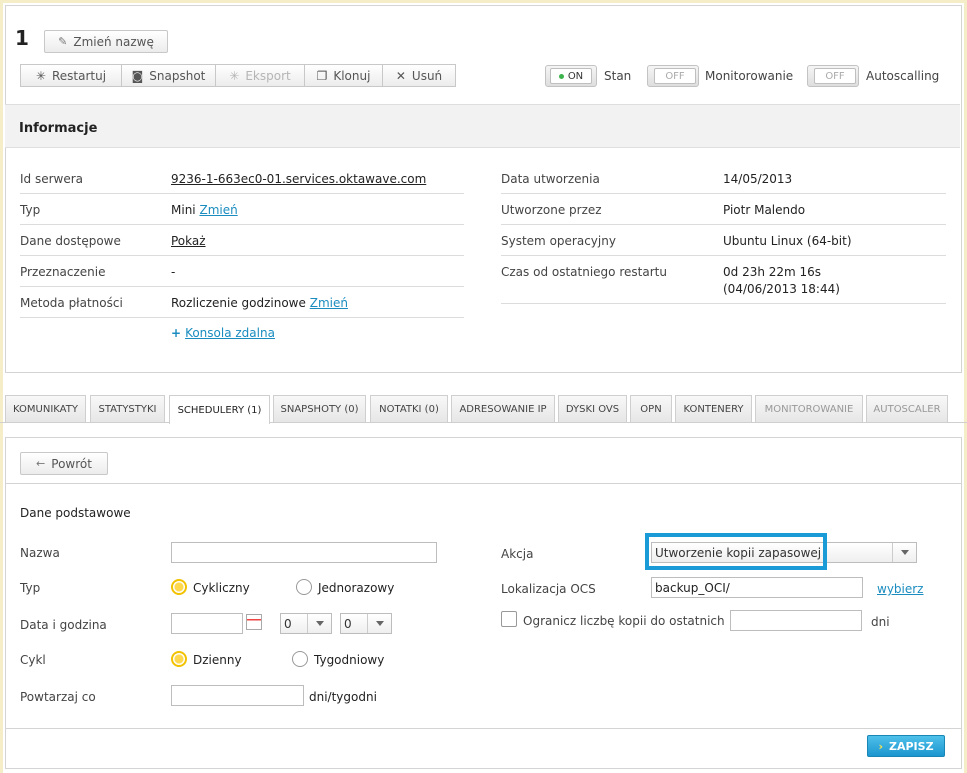 The height and width of the screenshot is (773, 967). Describe the element at coordinates (749, 76) in the screenshot. I see `monitoring-label: Monitorowanie` at that location.